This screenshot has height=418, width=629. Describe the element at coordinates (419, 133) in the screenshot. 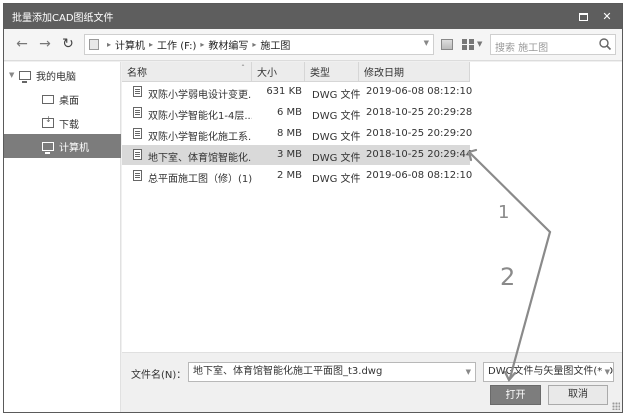

I see `file-modified: 2018-10-25 20:29:20` at that location.